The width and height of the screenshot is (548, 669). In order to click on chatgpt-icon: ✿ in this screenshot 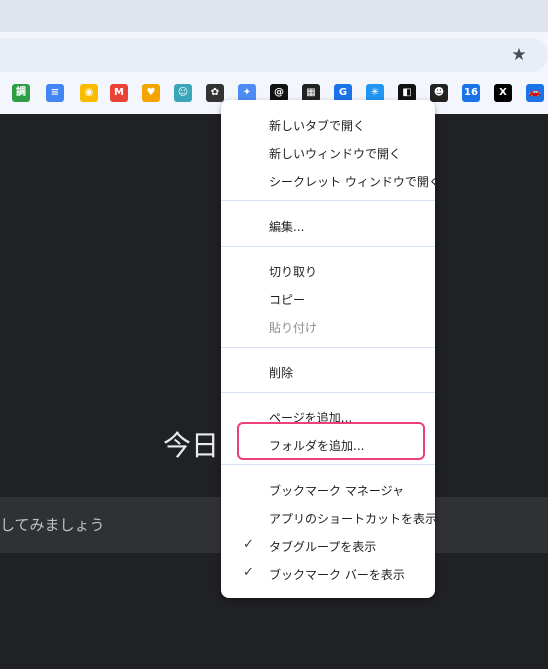, I will do `click(215, 93)`.